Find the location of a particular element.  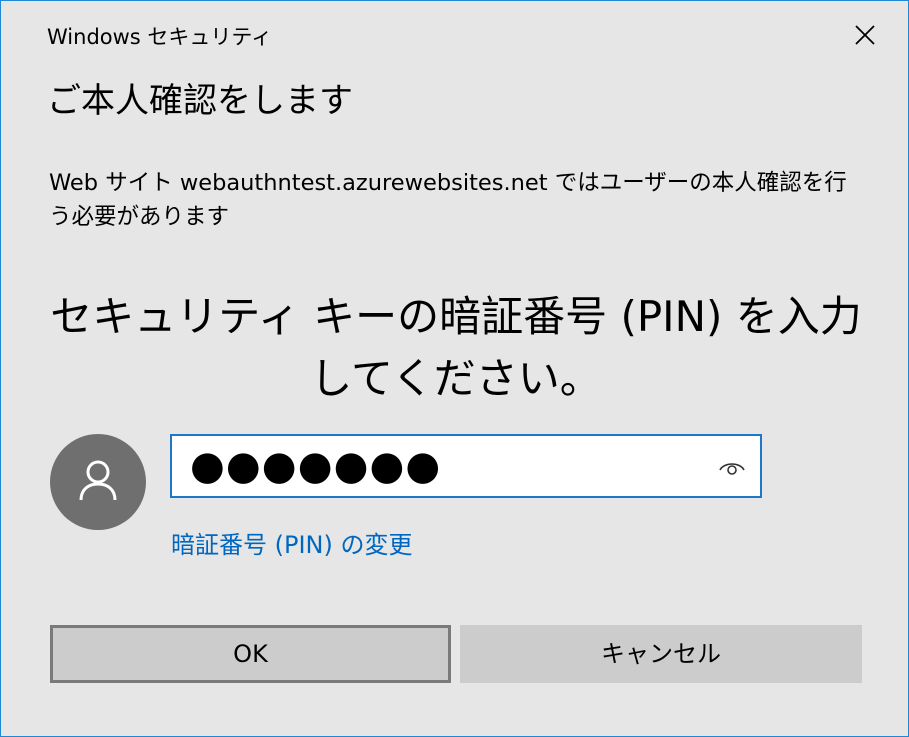

dialog-heading: ご本人確認をします is located at coordinates (200, 101).